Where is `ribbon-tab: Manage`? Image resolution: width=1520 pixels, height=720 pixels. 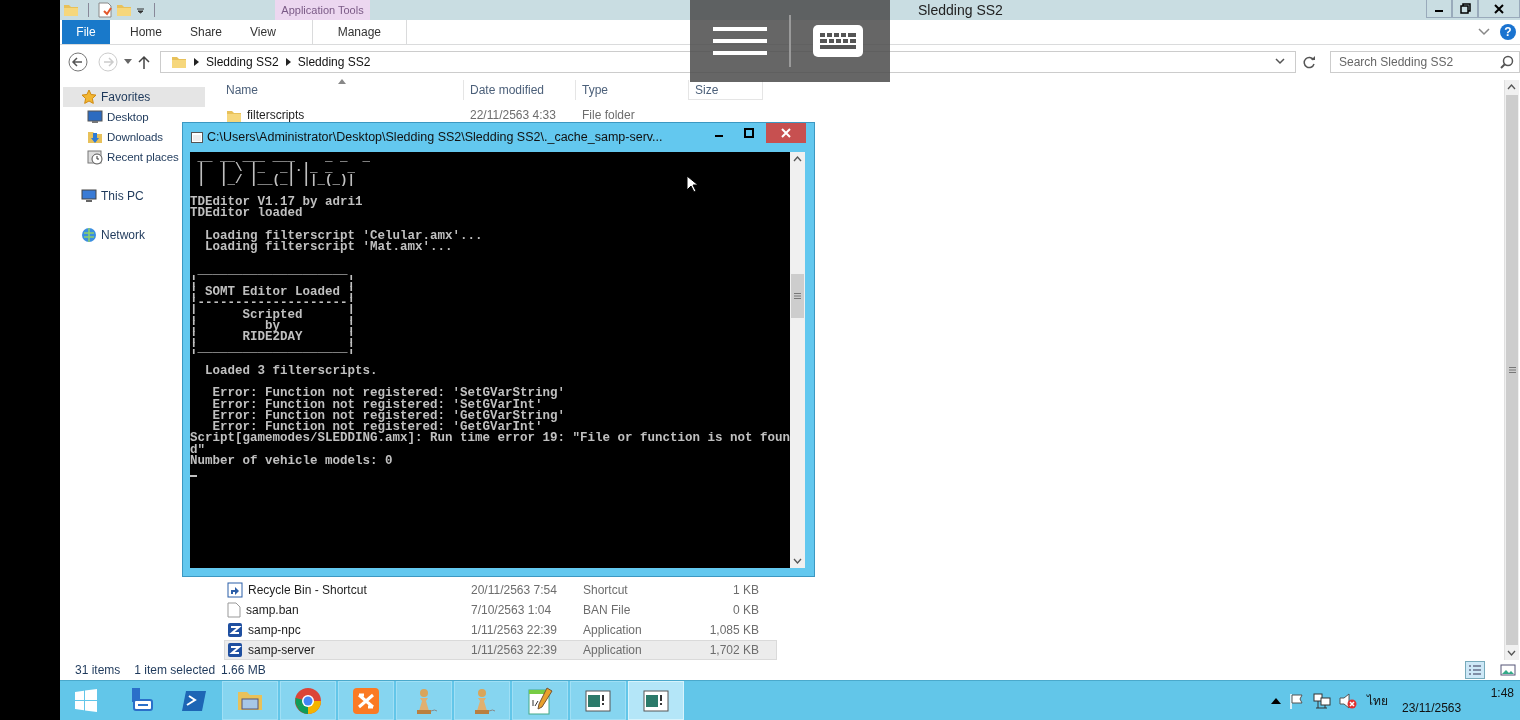
ribbon-tab: Manage is located at coordinates (359, 32).